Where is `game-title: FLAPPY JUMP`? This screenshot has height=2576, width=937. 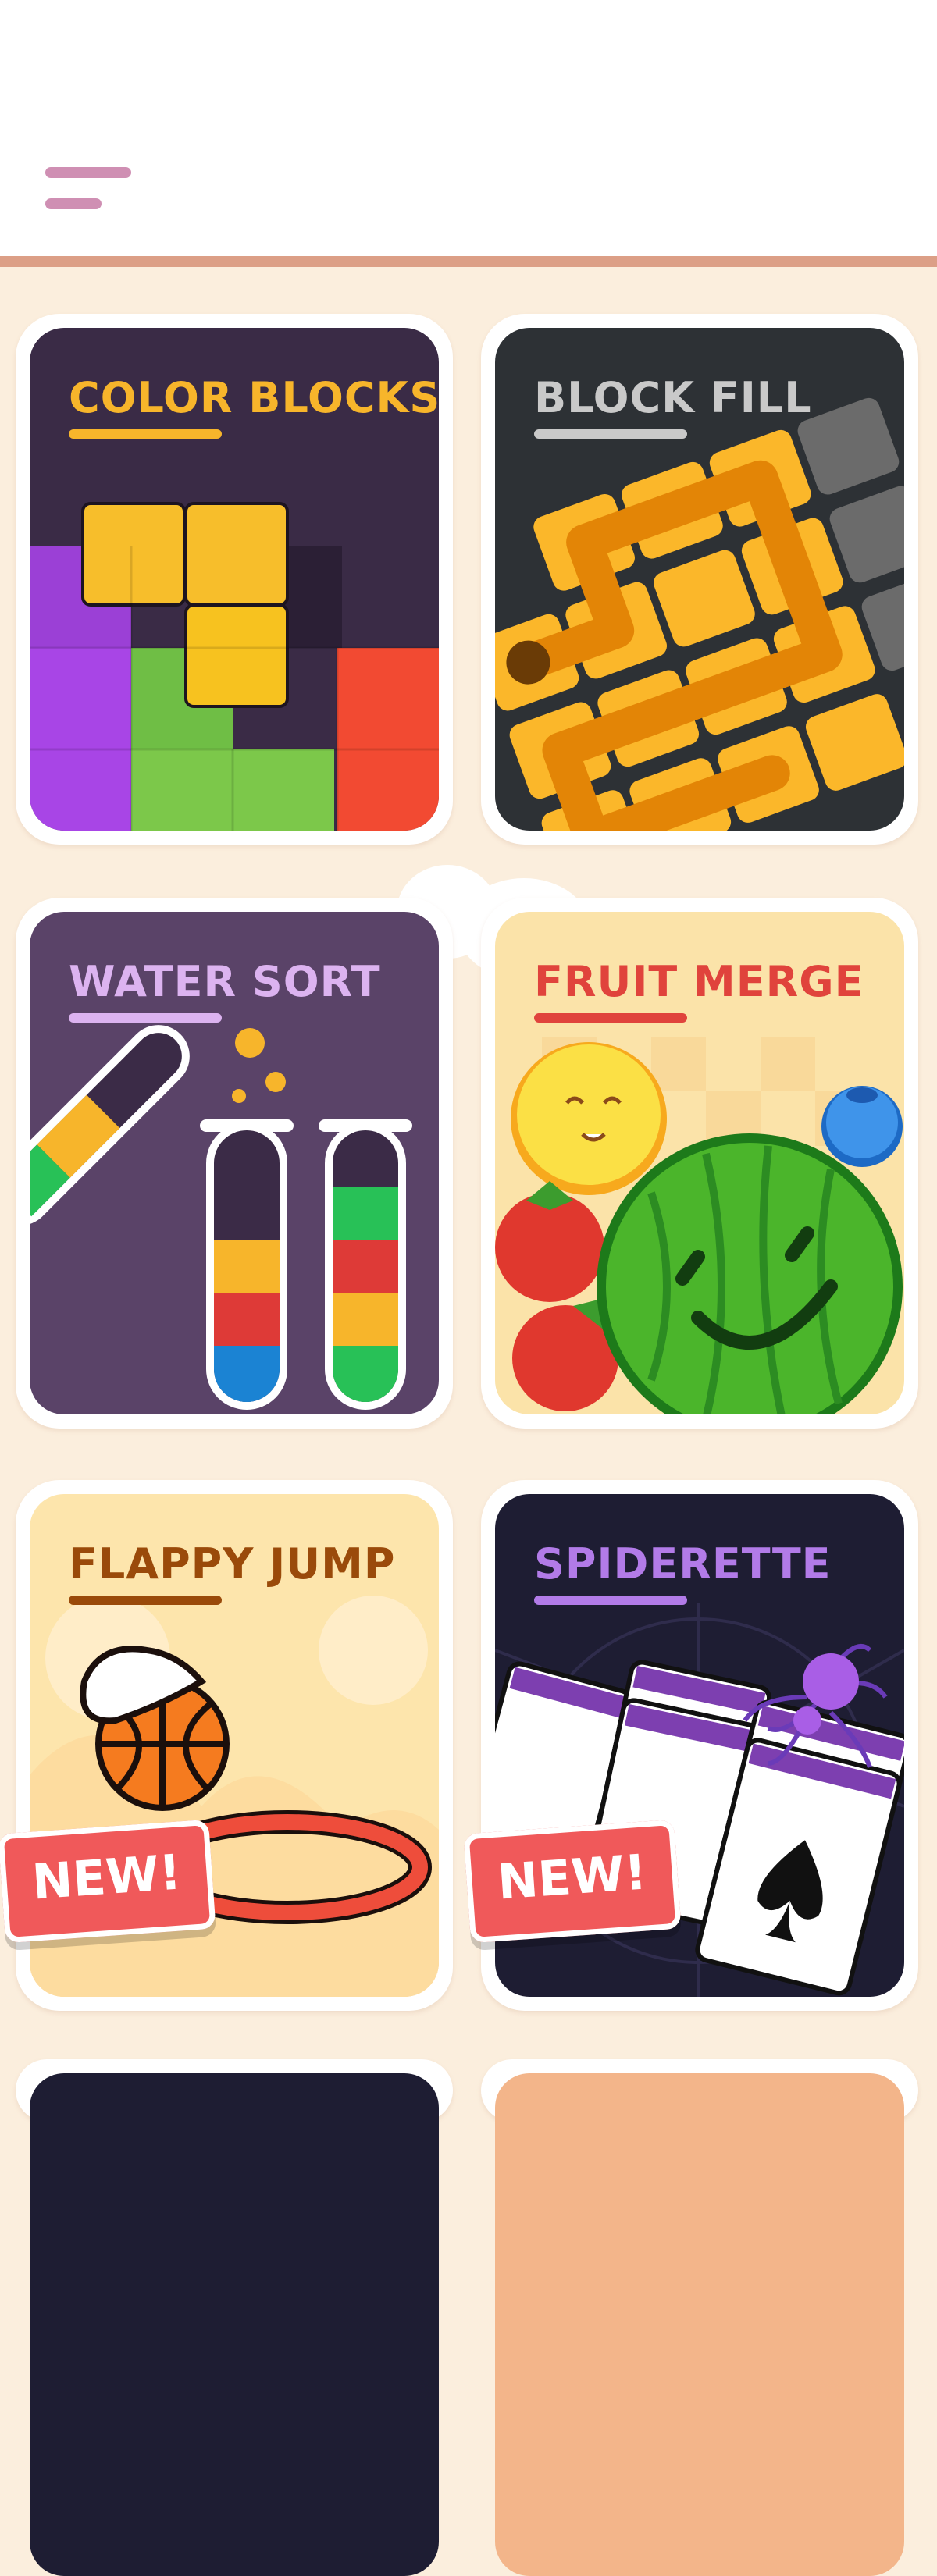
game-title: FLAPPY JUMP is located at coordinates (232, 1564).